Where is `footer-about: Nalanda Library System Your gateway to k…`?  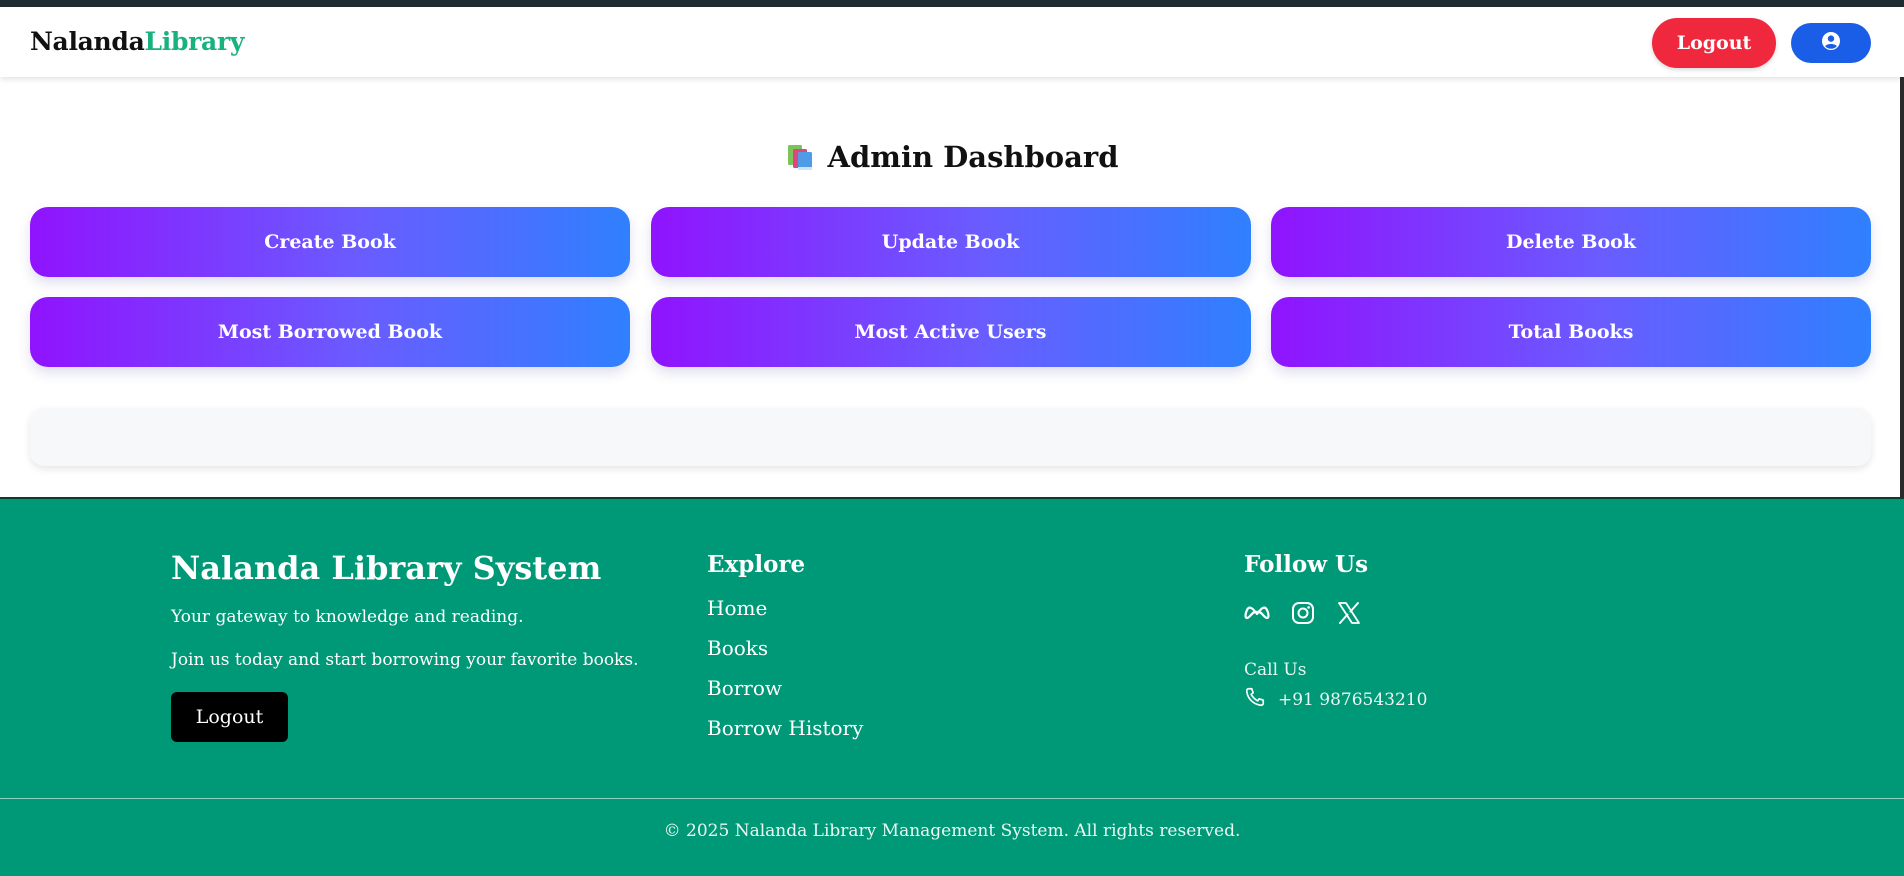 footer-about: Nalanda Library System Your gateway to k… is located at coordinates (404, 645).